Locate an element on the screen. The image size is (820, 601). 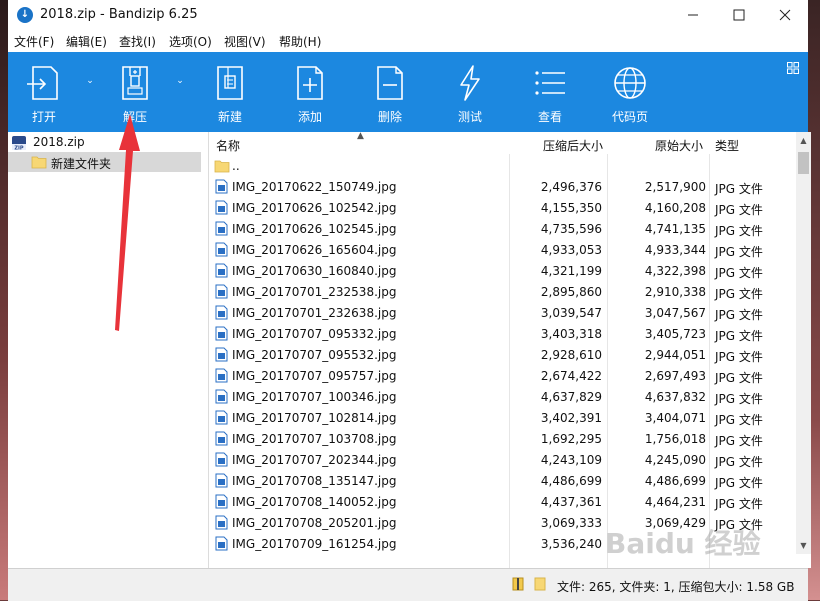
open-dropdown-arrow: ⌄ is located at coordinates (90, 82).